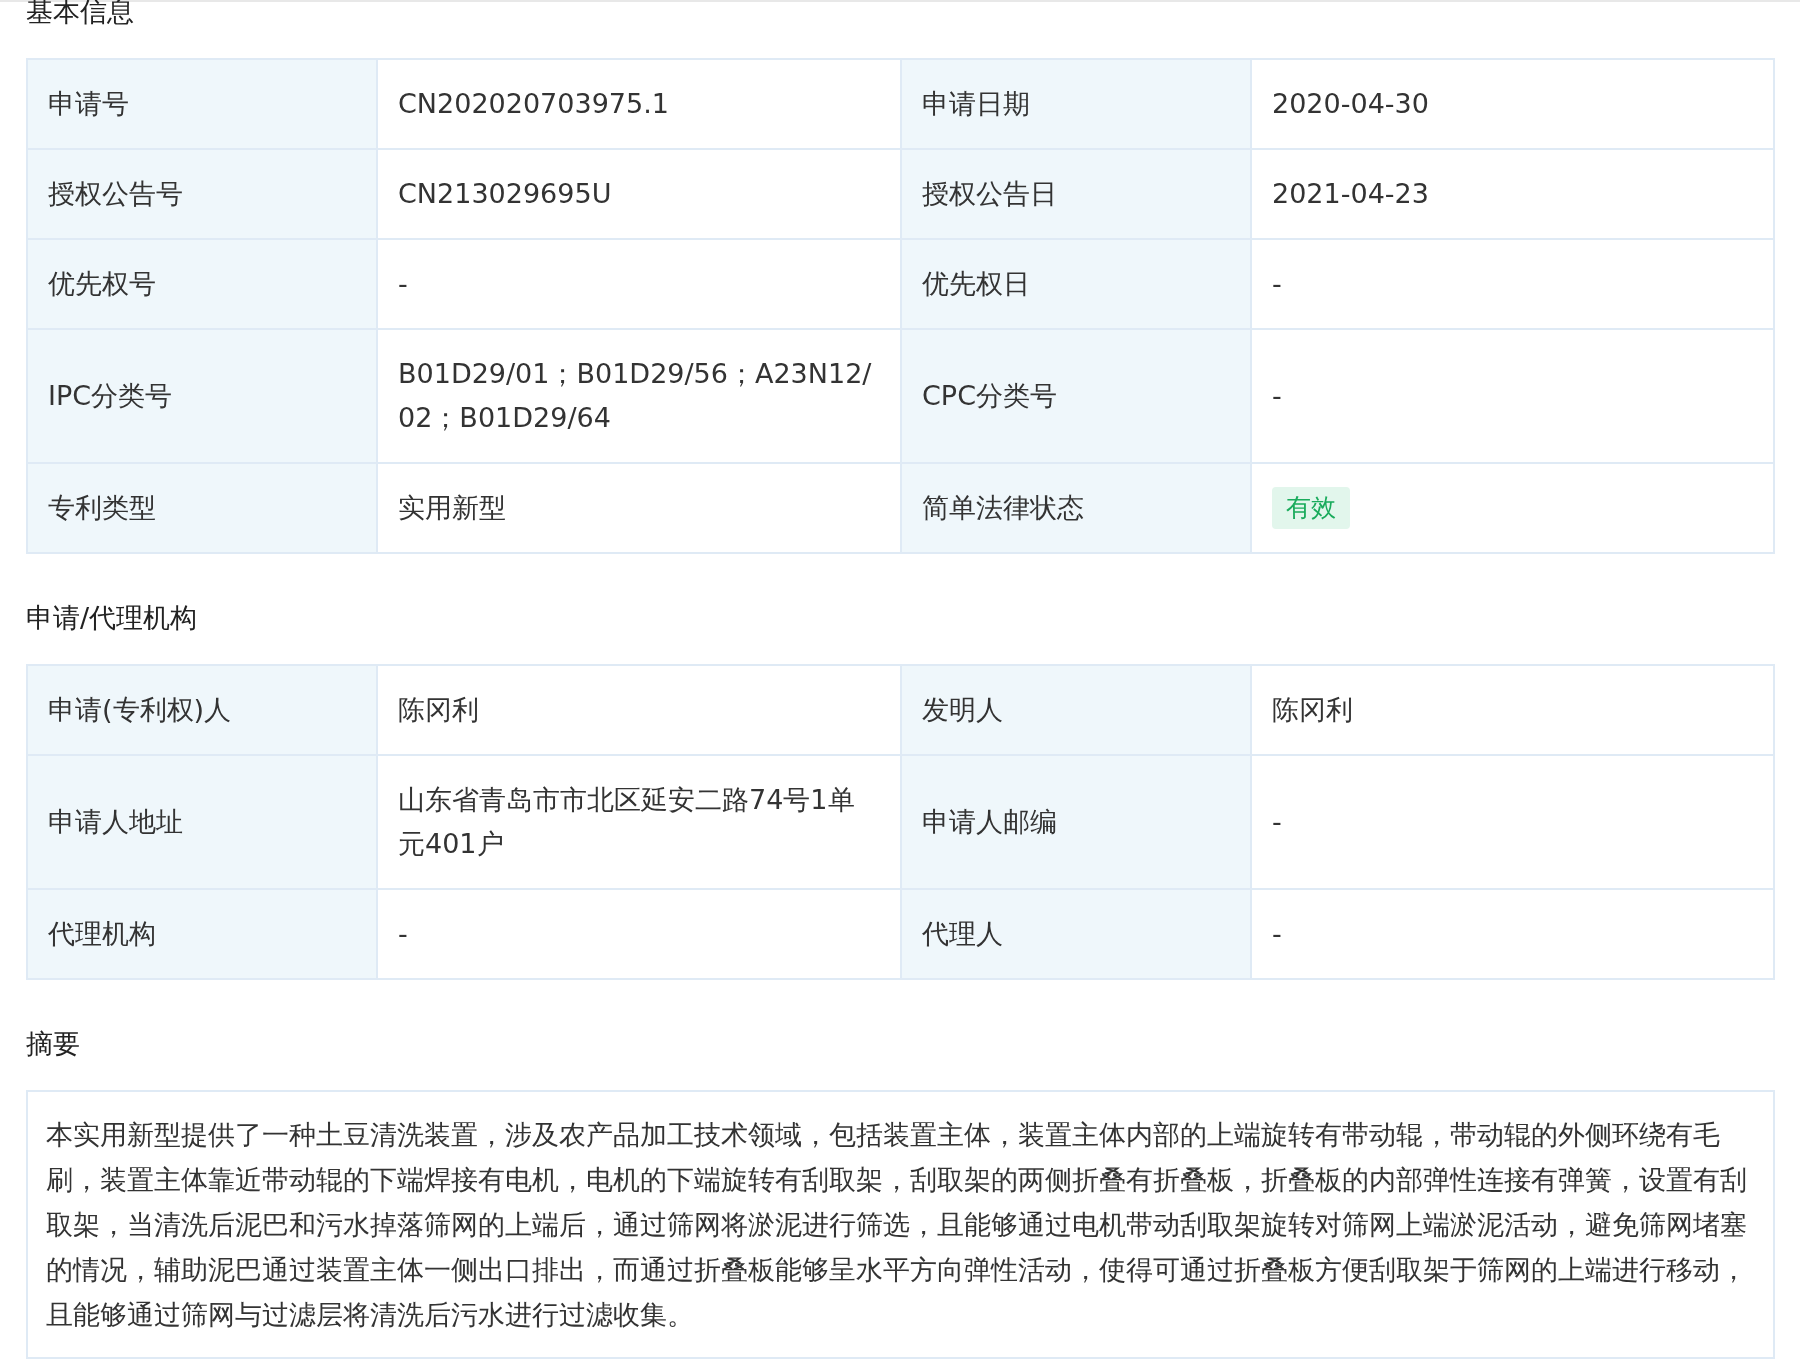 This screenshot has width=1800, height=1362. I want to click on field-value: 山东省青岛市市北区延安二路74号1单元401户, so click(640, 823).